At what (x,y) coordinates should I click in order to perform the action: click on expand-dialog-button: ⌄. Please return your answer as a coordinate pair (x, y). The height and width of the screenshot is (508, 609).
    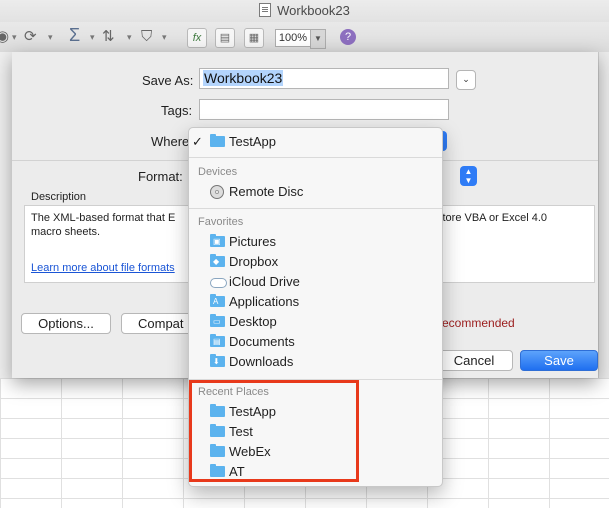
    Looking at the image, I should click on (466, 80).